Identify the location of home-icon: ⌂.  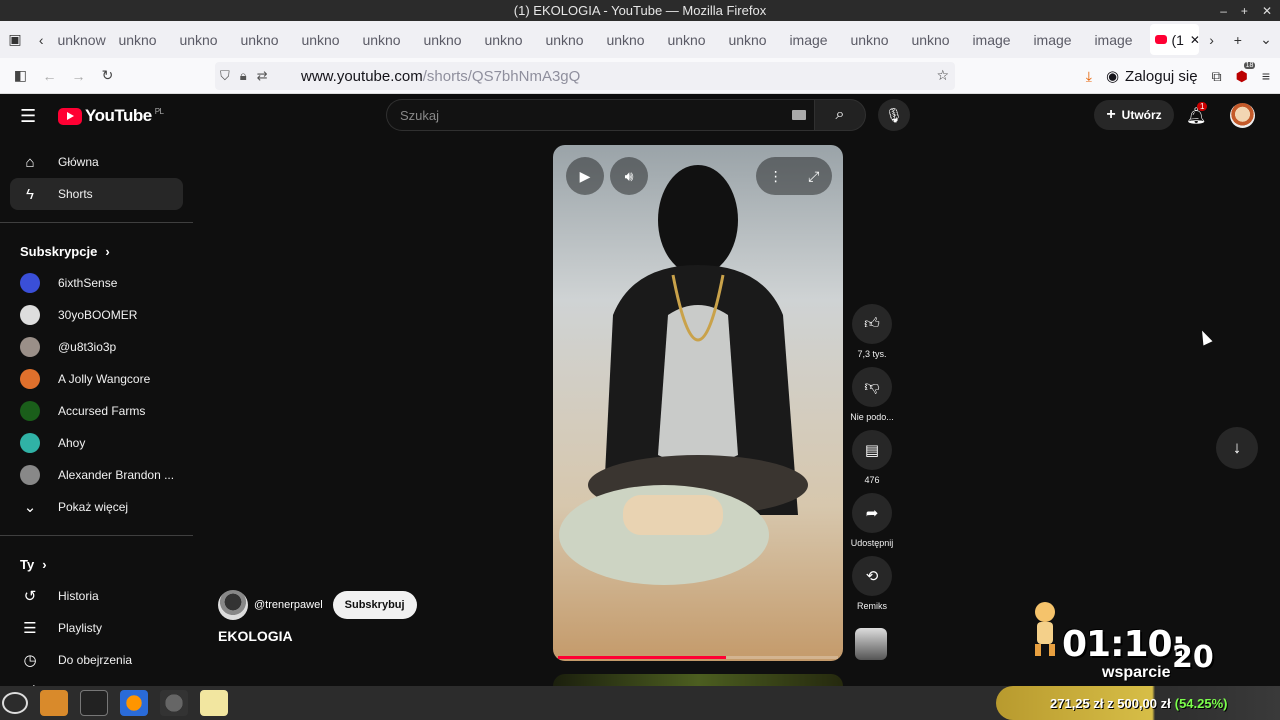
(30, 162).